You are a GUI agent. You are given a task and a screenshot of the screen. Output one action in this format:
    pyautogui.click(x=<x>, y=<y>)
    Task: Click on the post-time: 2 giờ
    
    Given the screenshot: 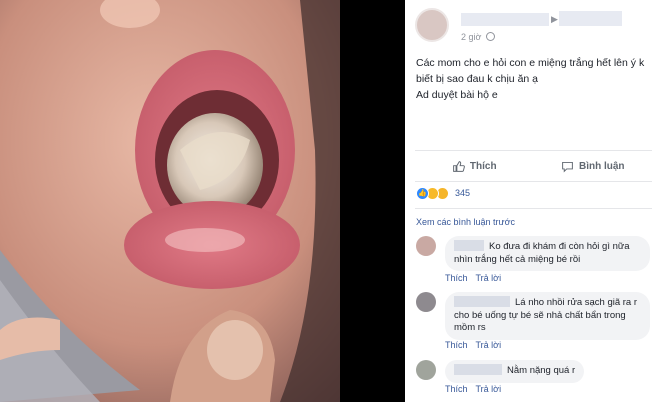 What is the action you would take?
    pyautogui.click(x=471, y=37)
    